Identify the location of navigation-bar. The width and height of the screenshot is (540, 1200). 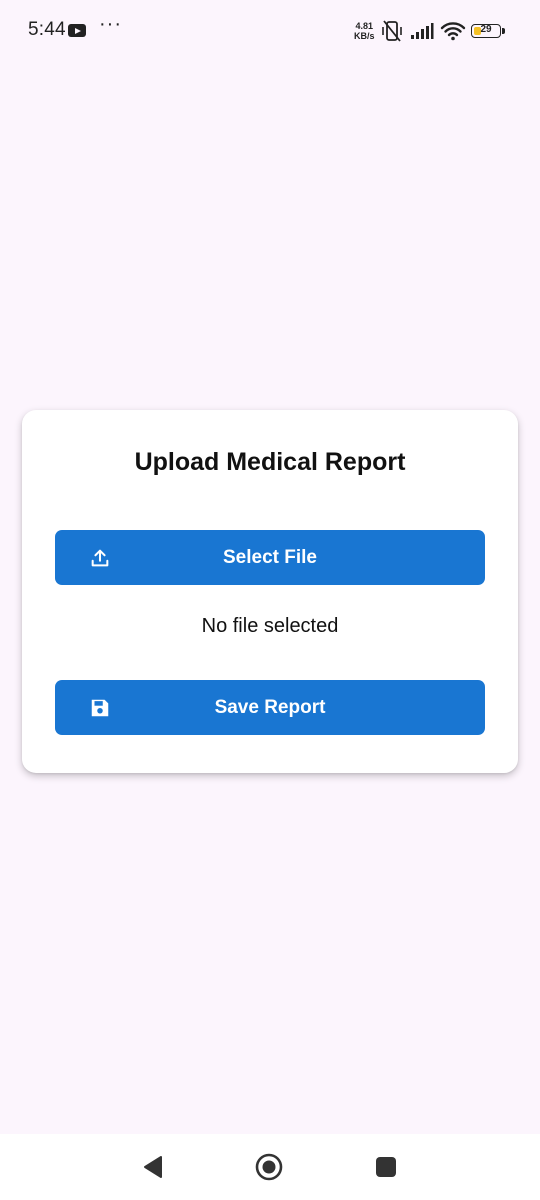
(270, 1167).